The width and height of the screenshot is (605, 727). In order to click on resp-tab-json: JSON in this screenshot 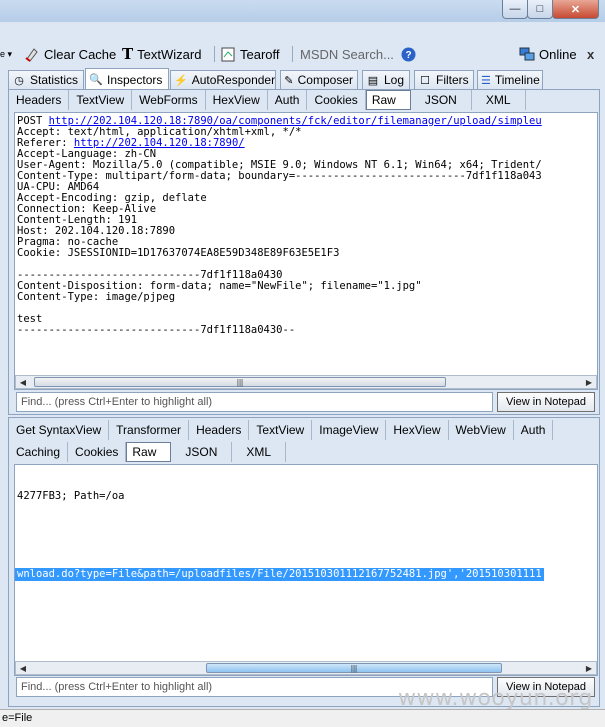, I will do `click(202, 452)`.